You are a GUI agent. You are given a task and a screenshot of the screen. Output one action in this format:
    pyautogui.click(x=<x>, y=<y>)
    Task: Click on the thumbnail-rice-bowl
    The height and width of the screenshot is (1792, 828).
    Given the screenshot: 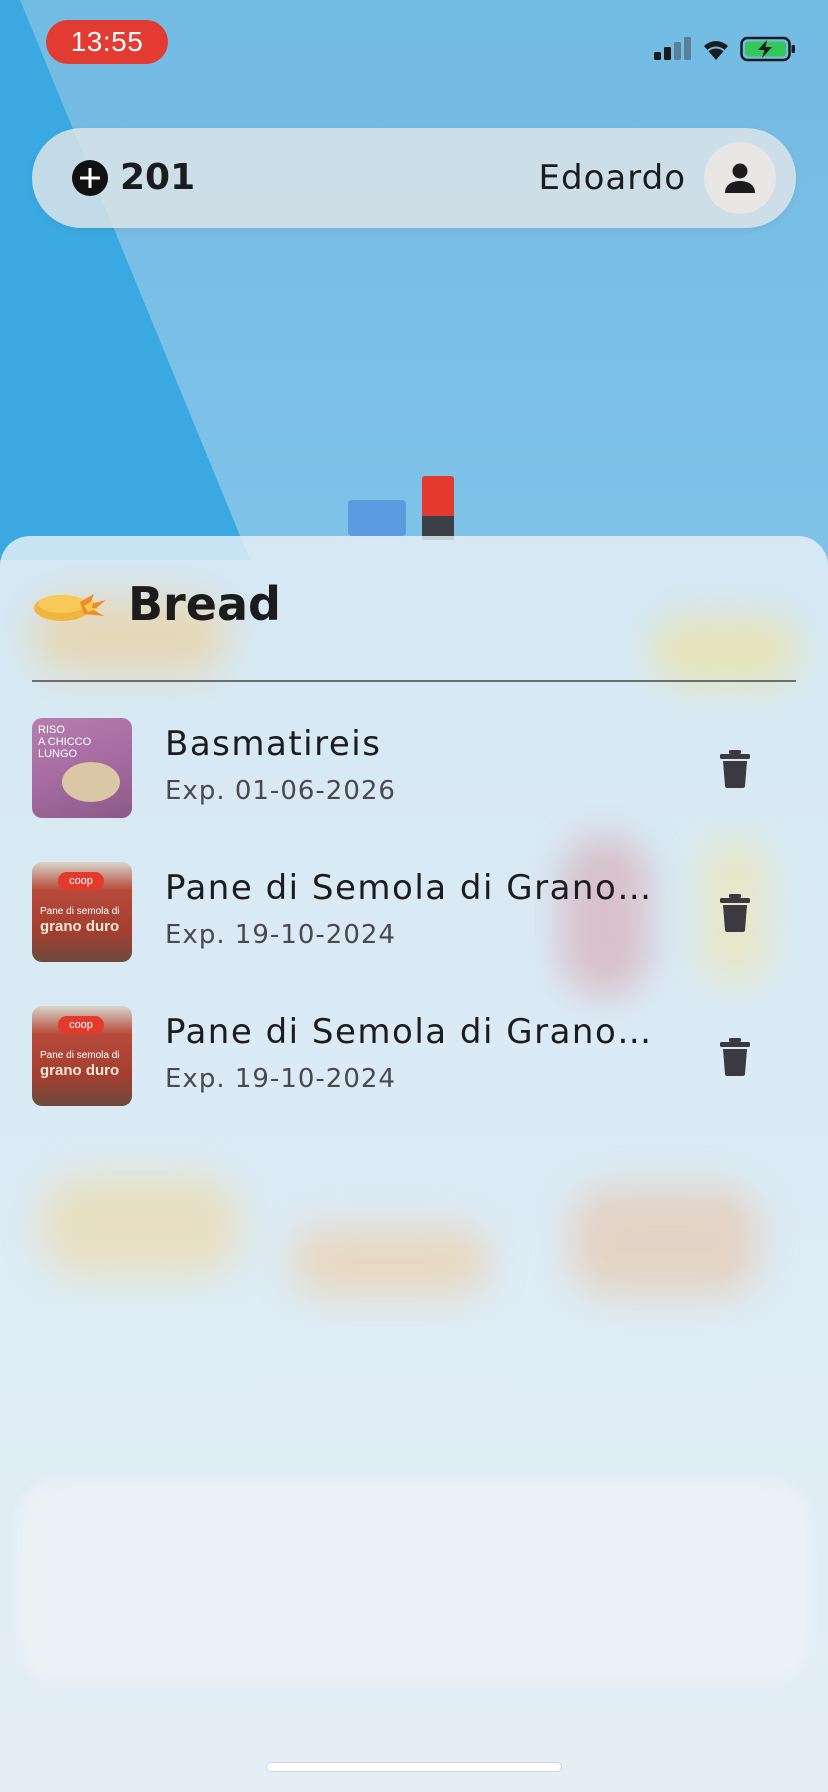 What is the action you would take?
    pyautogui.click(x=91, y=782)
    